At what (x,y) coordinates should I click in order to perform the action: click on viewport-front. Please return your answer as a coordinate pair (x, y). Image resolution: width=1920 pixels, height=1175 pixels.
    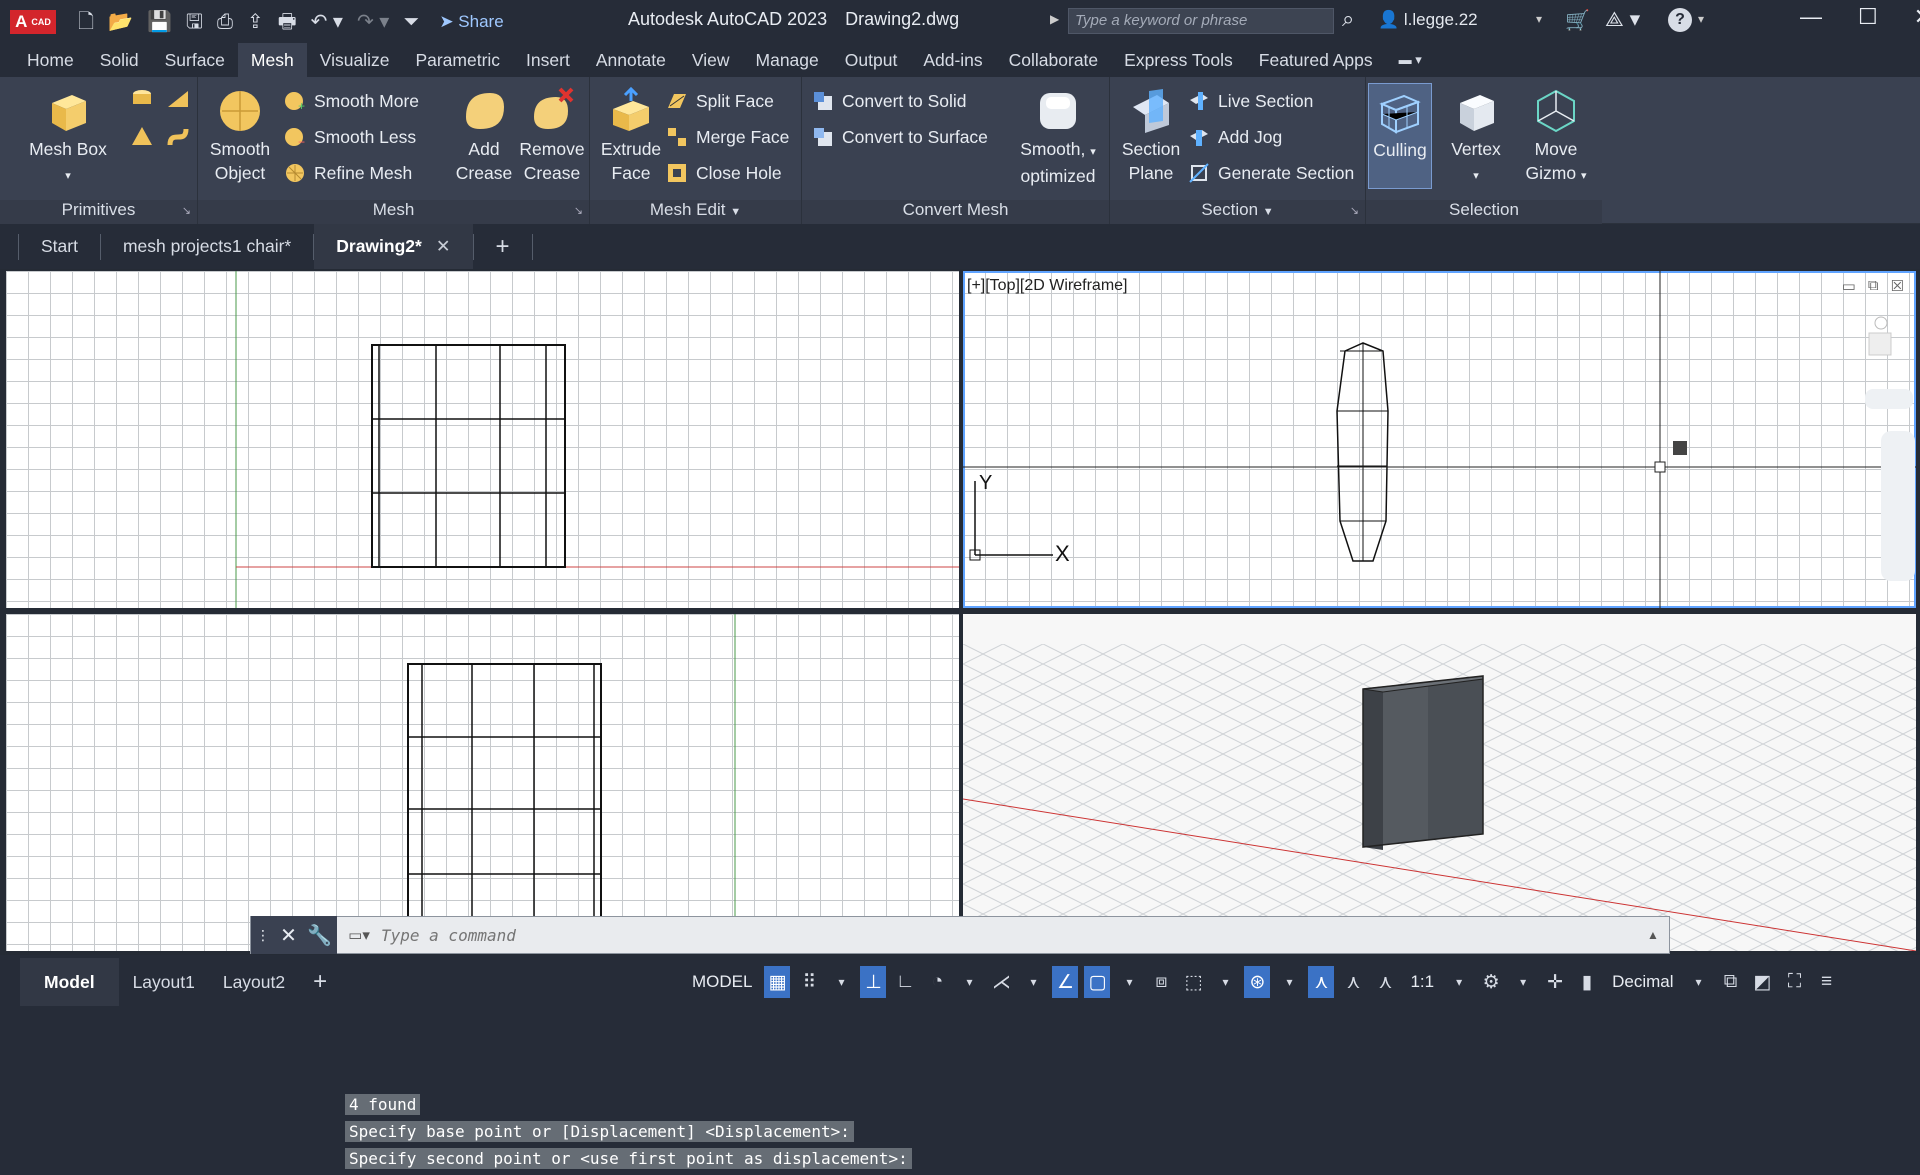
    Looking at the image, I should click on (482, 439).